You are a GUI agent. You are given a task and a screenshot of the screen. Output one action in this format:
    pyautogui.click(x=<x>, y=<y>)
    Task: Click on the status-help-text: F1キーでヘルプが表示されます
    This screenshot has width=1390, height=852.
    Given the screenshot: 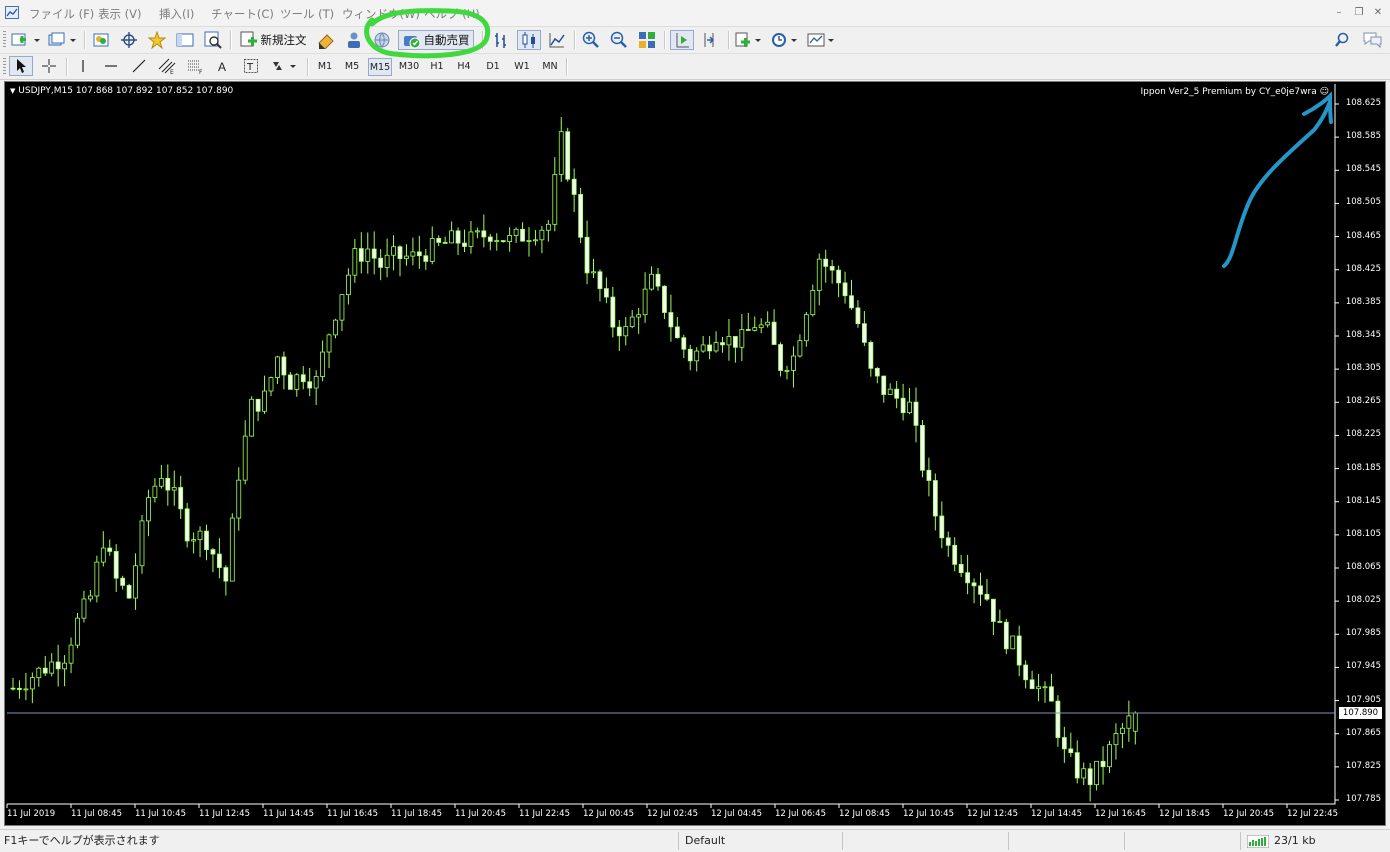 What is the action you would take?
    pyautogui.click(x=82, y=840)
    